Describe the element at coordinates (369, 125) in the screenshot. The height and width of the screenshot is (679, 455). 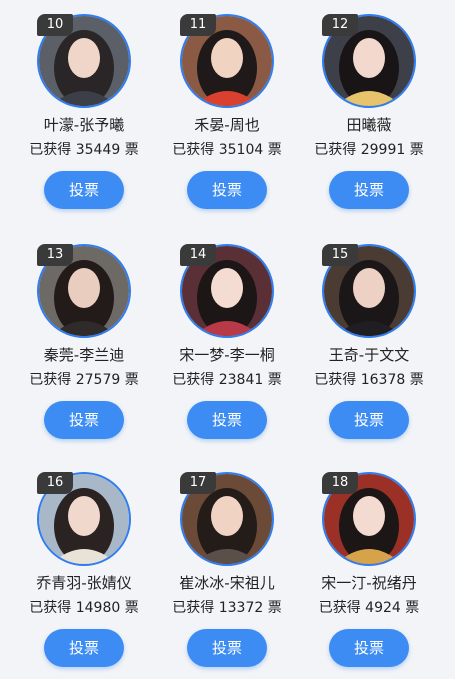
I see `candidate-name: 田曦薇` at that location.